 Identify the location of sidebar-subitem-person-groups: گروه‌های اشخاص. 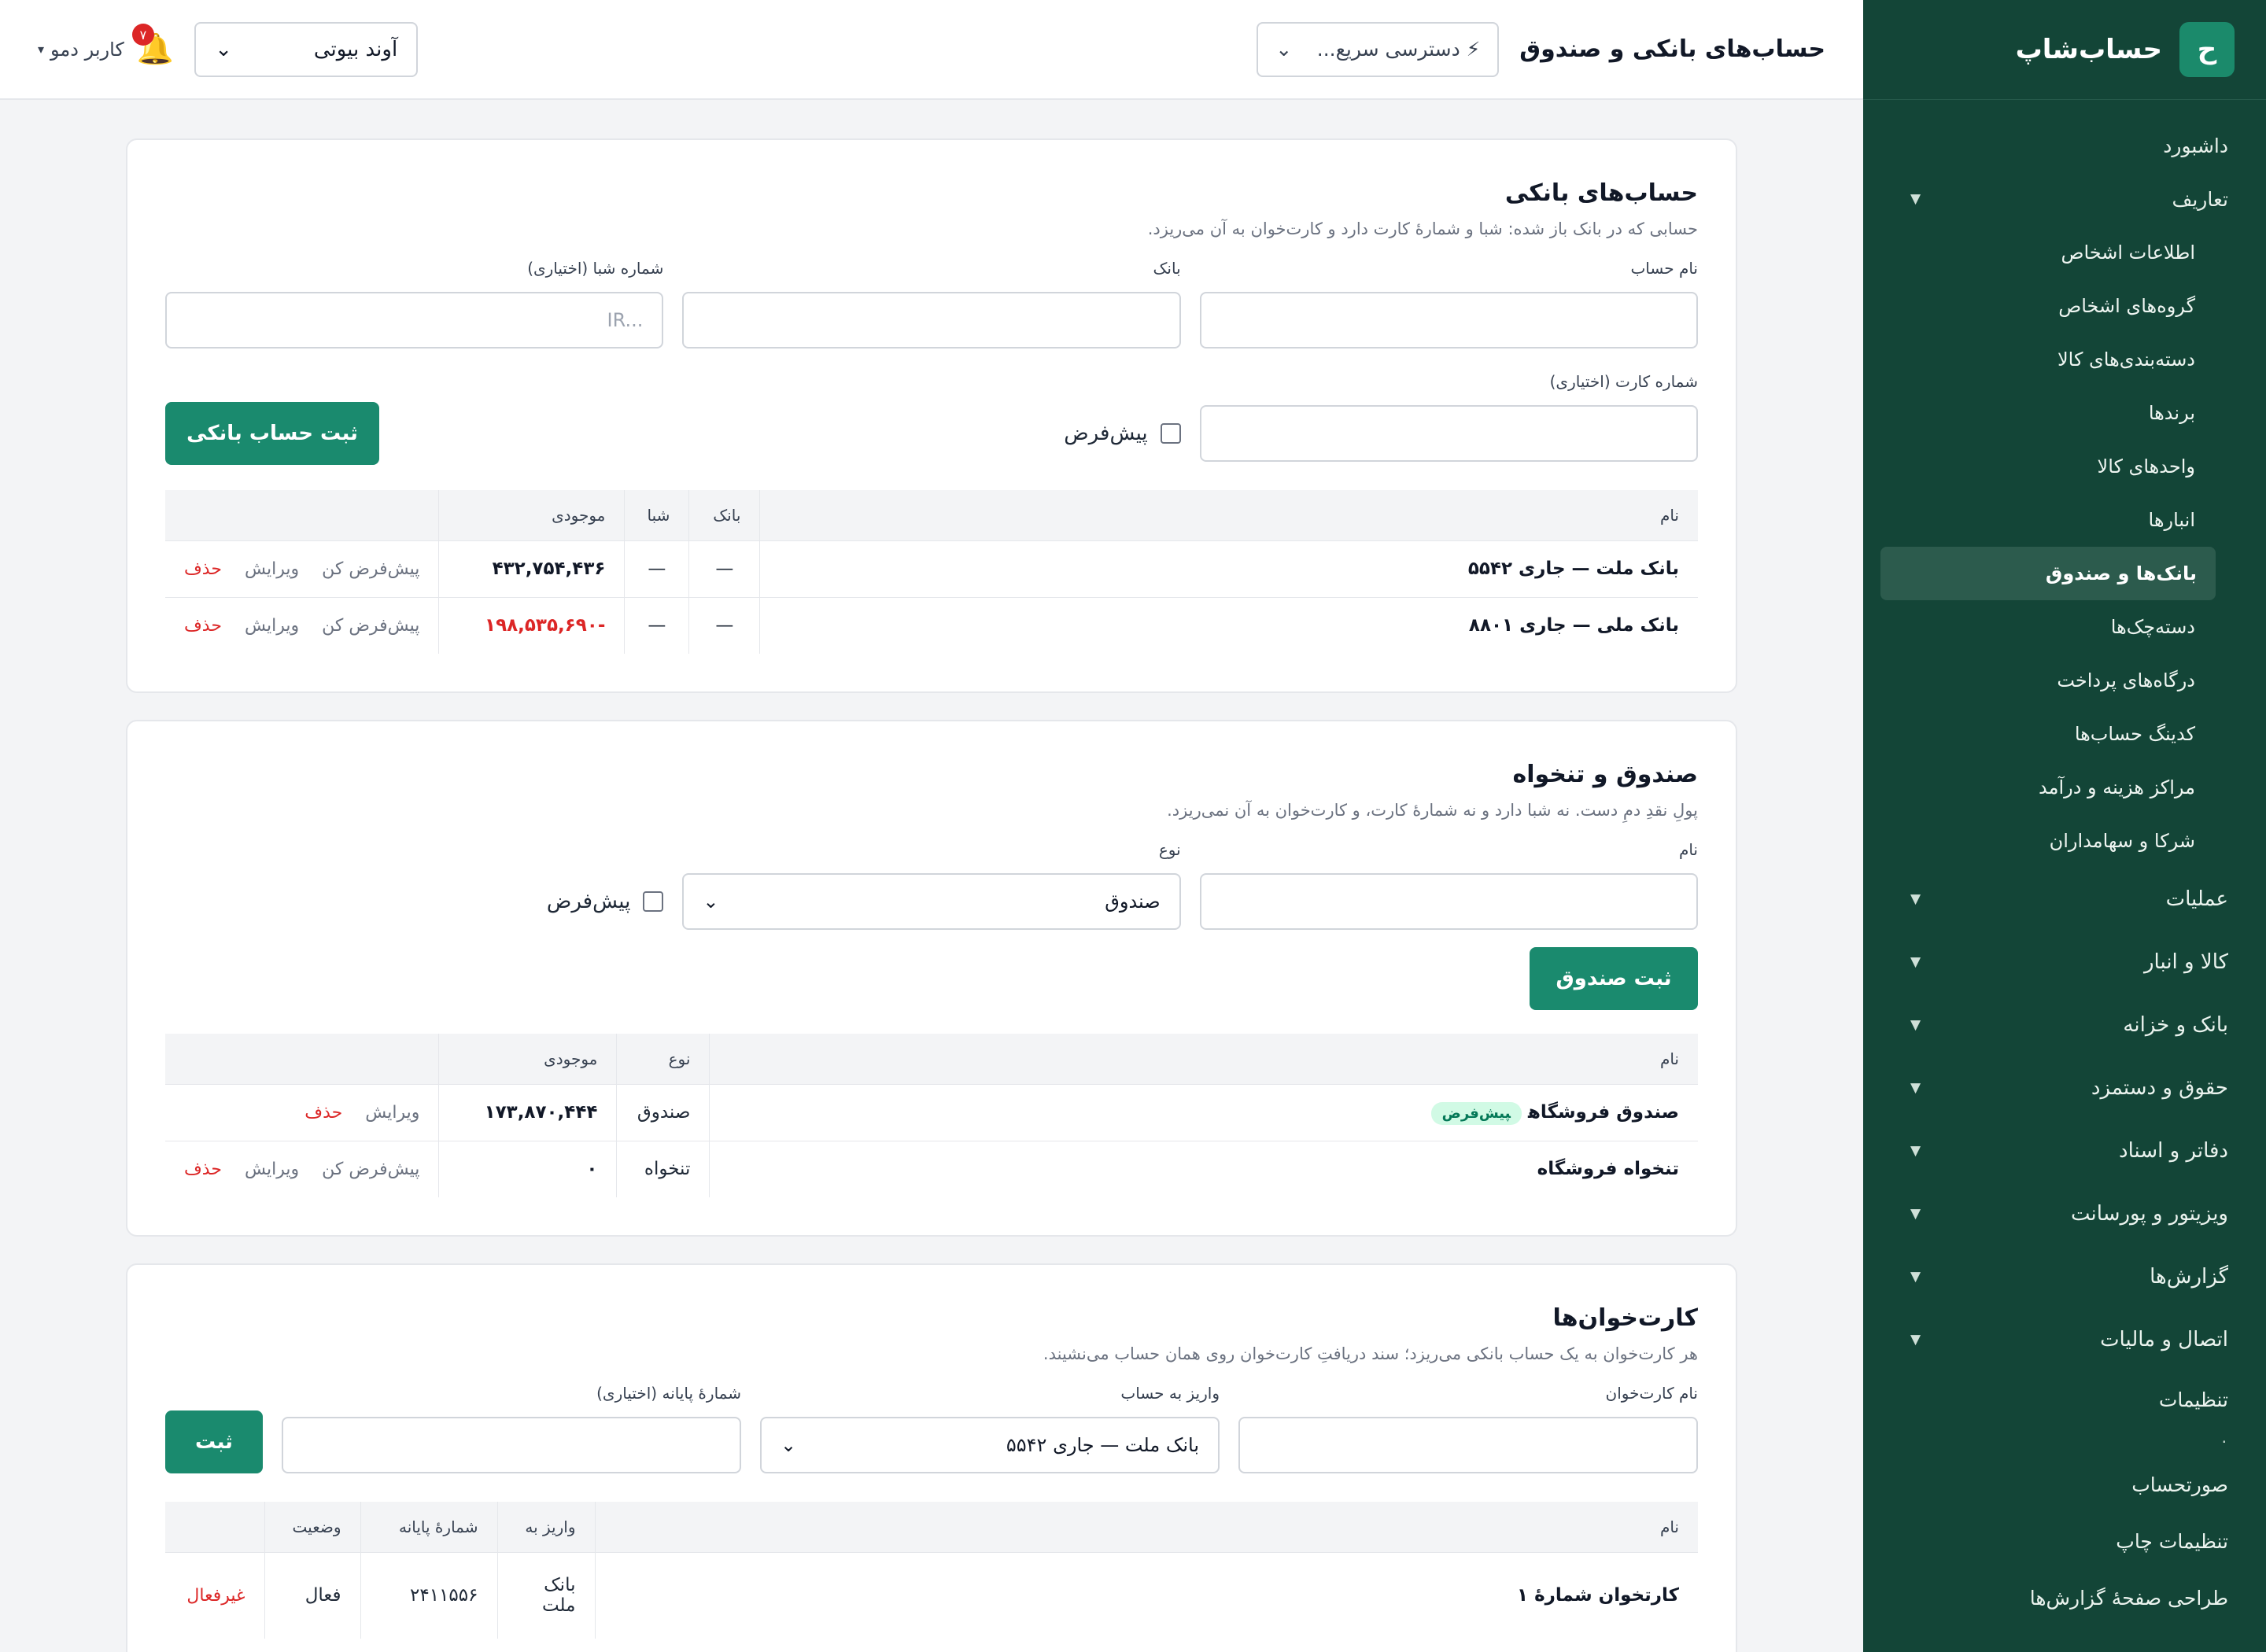
(2064, 306).